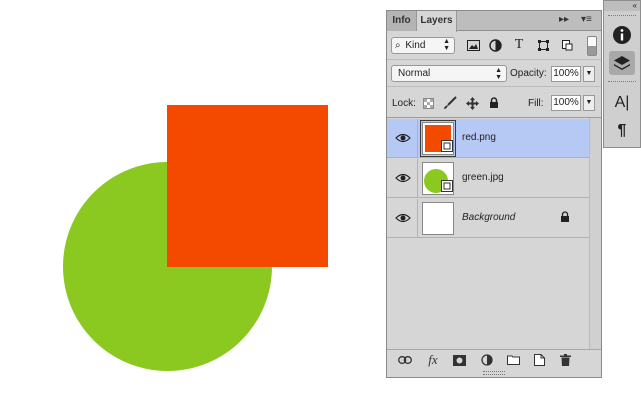  Describe the element at coordinates (567, 45) in the screenshot. I see `smart-object-filter-icon` at that location.